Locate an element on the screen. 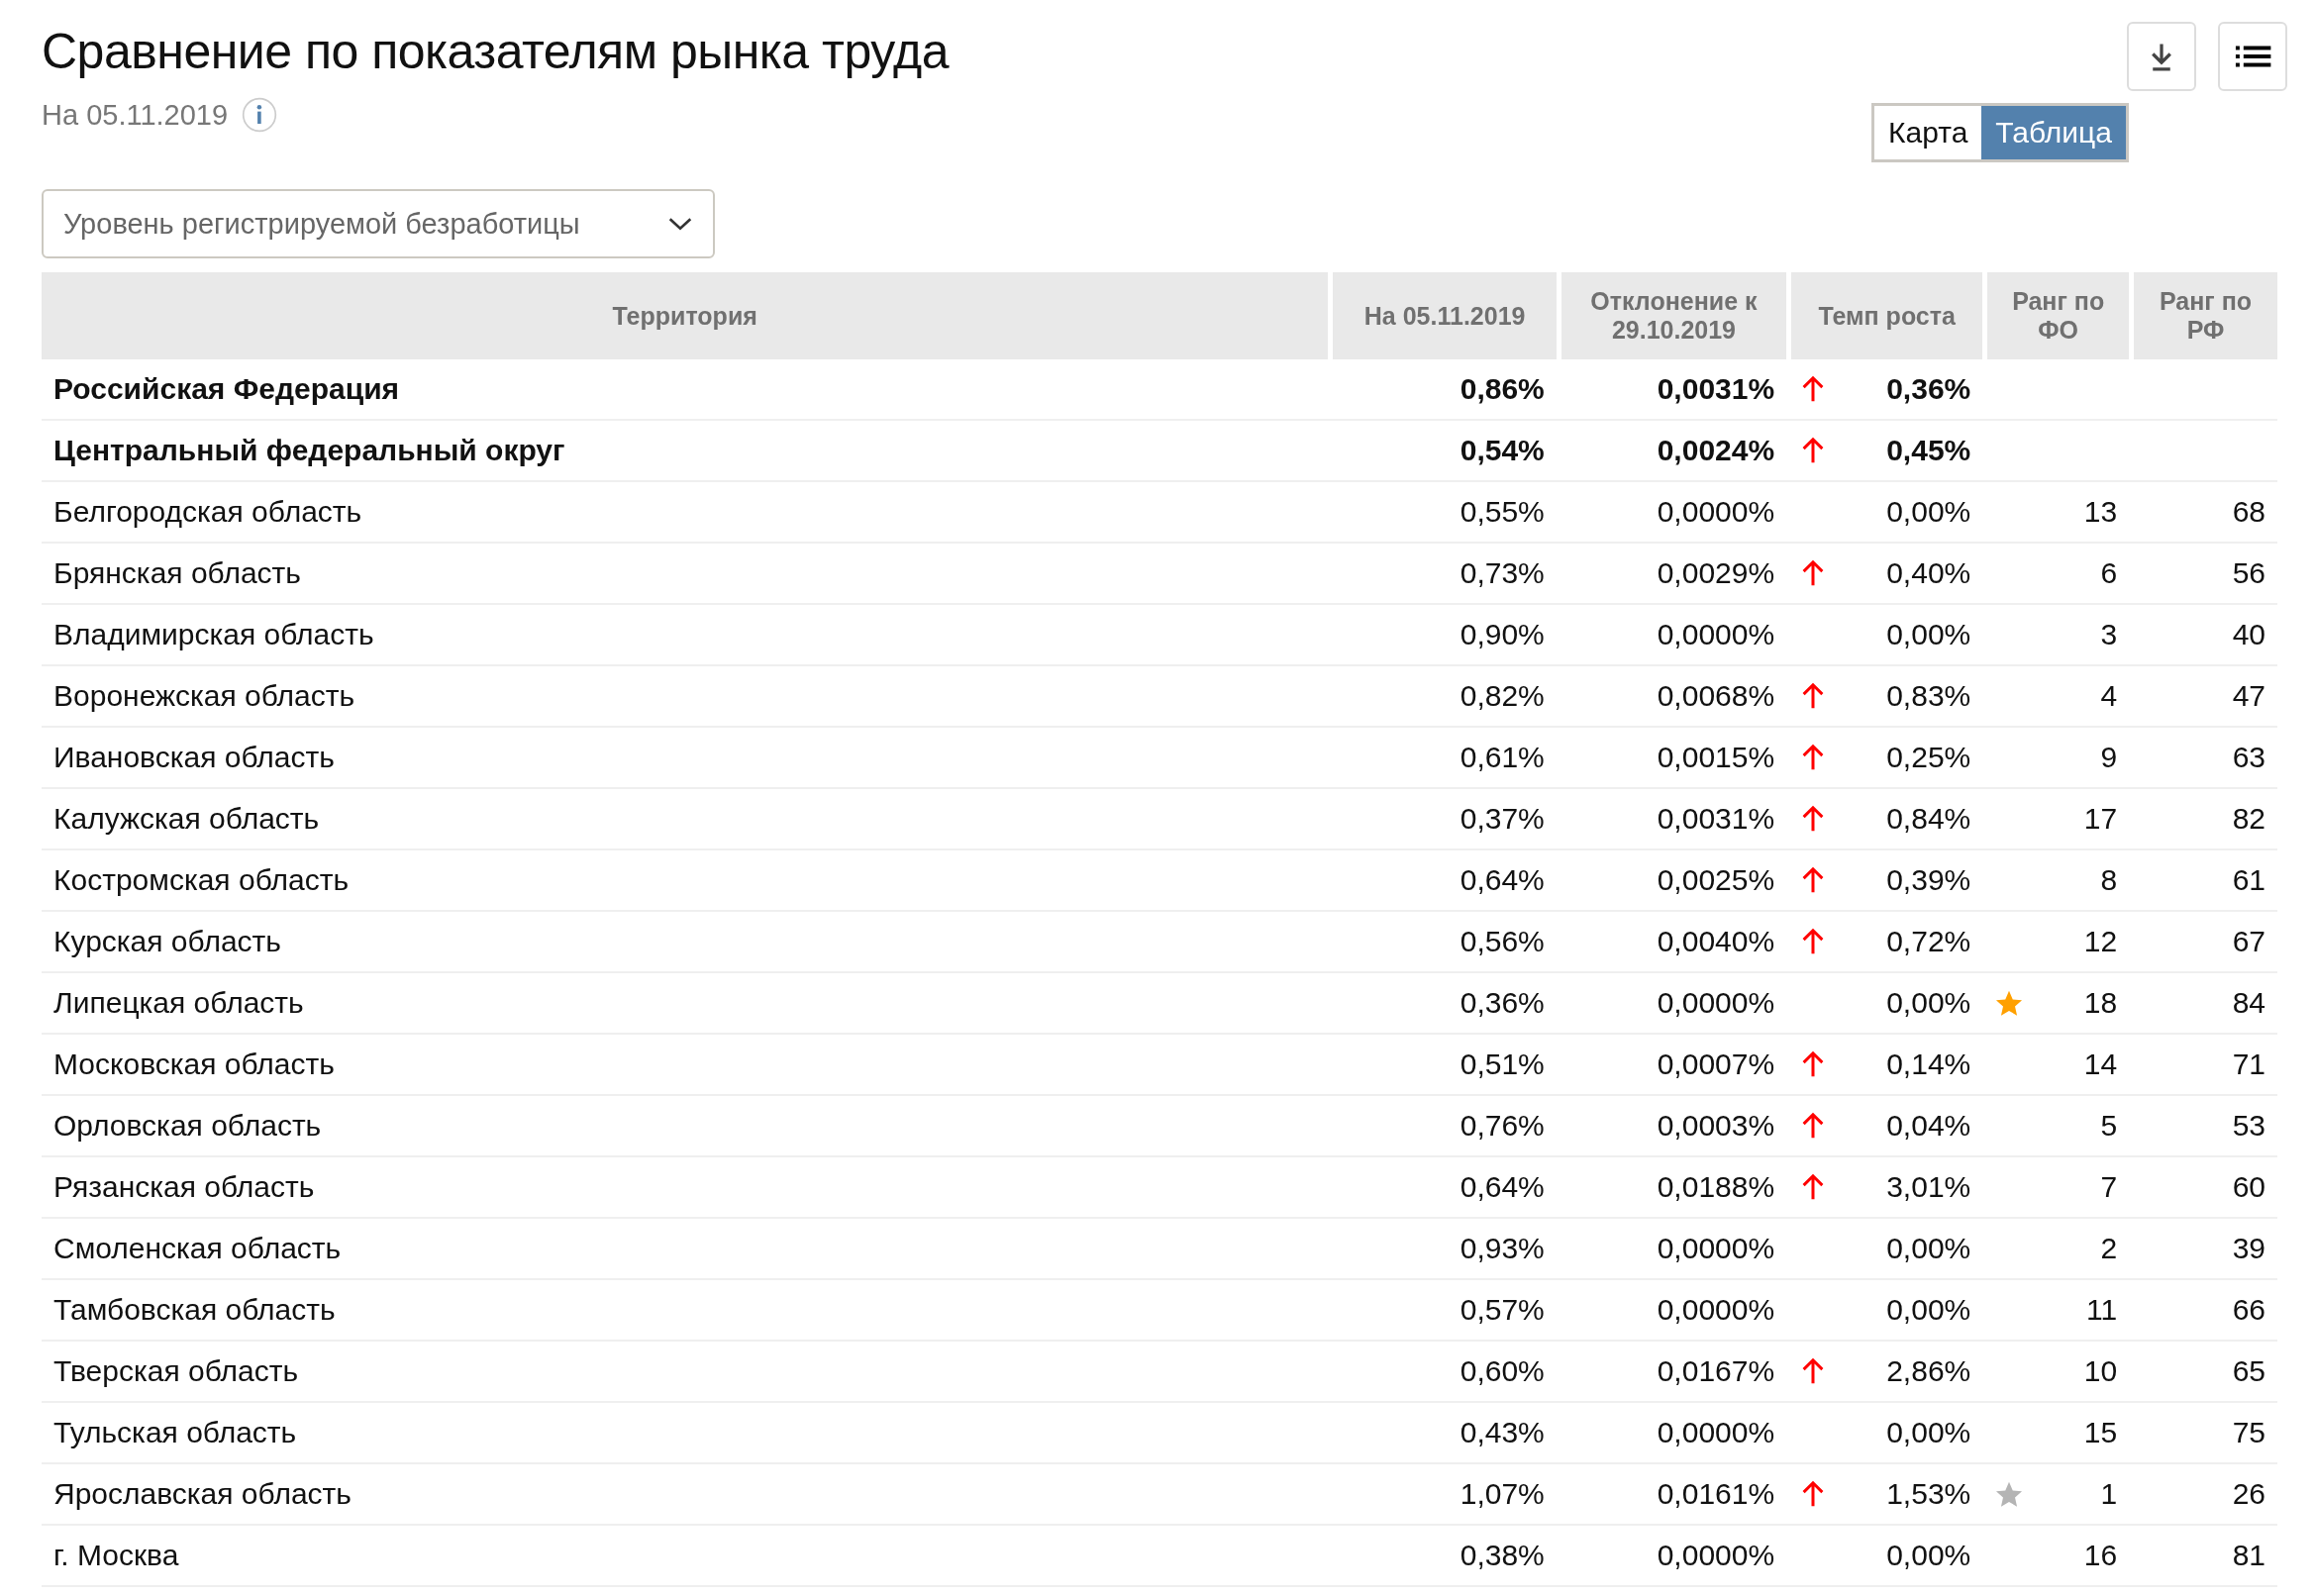 Image resolution: width=2315 pixels, height=1596 pixels. rank-cell: 68 is located at coordinates (2203, 513).